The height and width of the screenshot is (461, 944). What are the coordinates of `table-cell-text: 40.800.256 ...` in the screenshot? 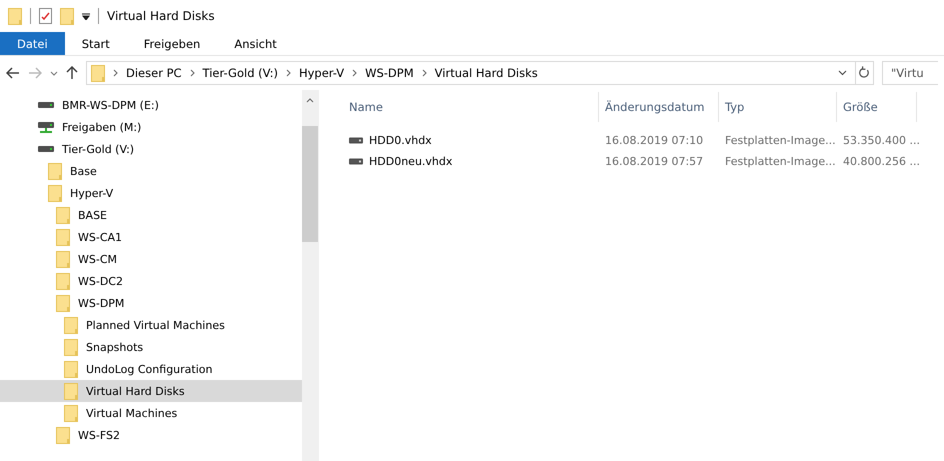 It's located at (879, 161).